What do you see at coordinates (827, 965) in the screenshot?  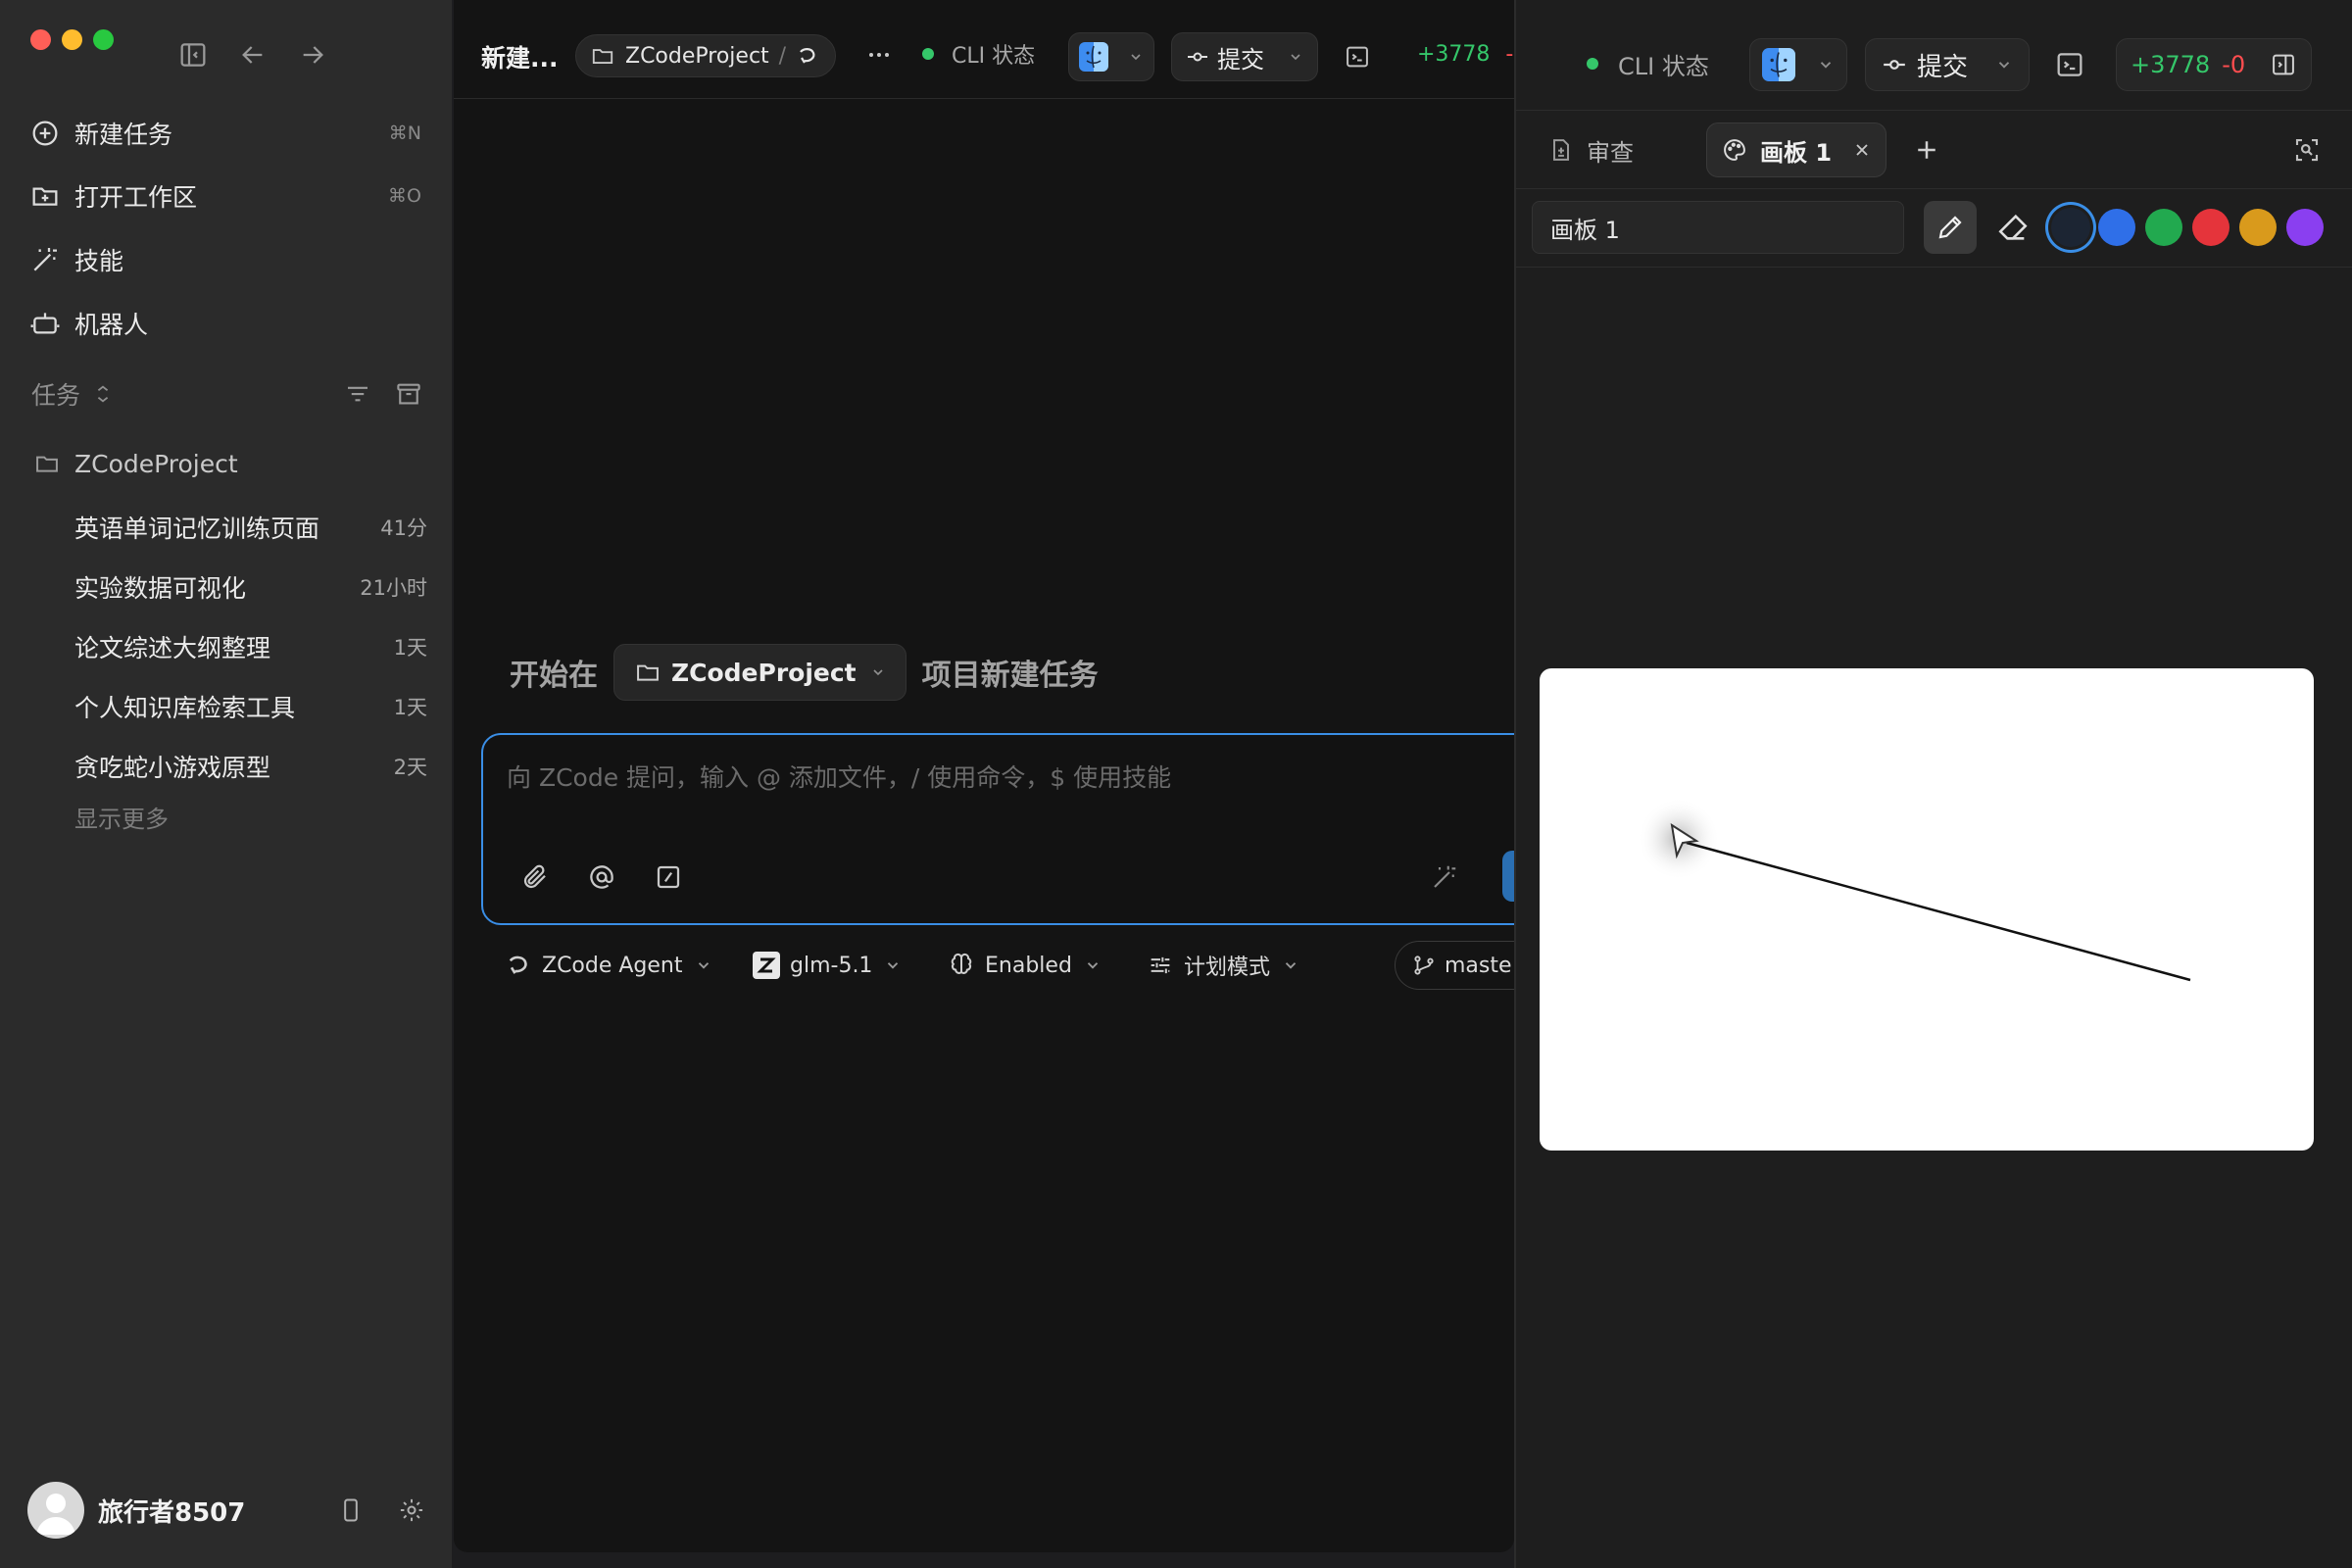 I see `model-selector: glm-5.1` at bounding box center [827, 965].